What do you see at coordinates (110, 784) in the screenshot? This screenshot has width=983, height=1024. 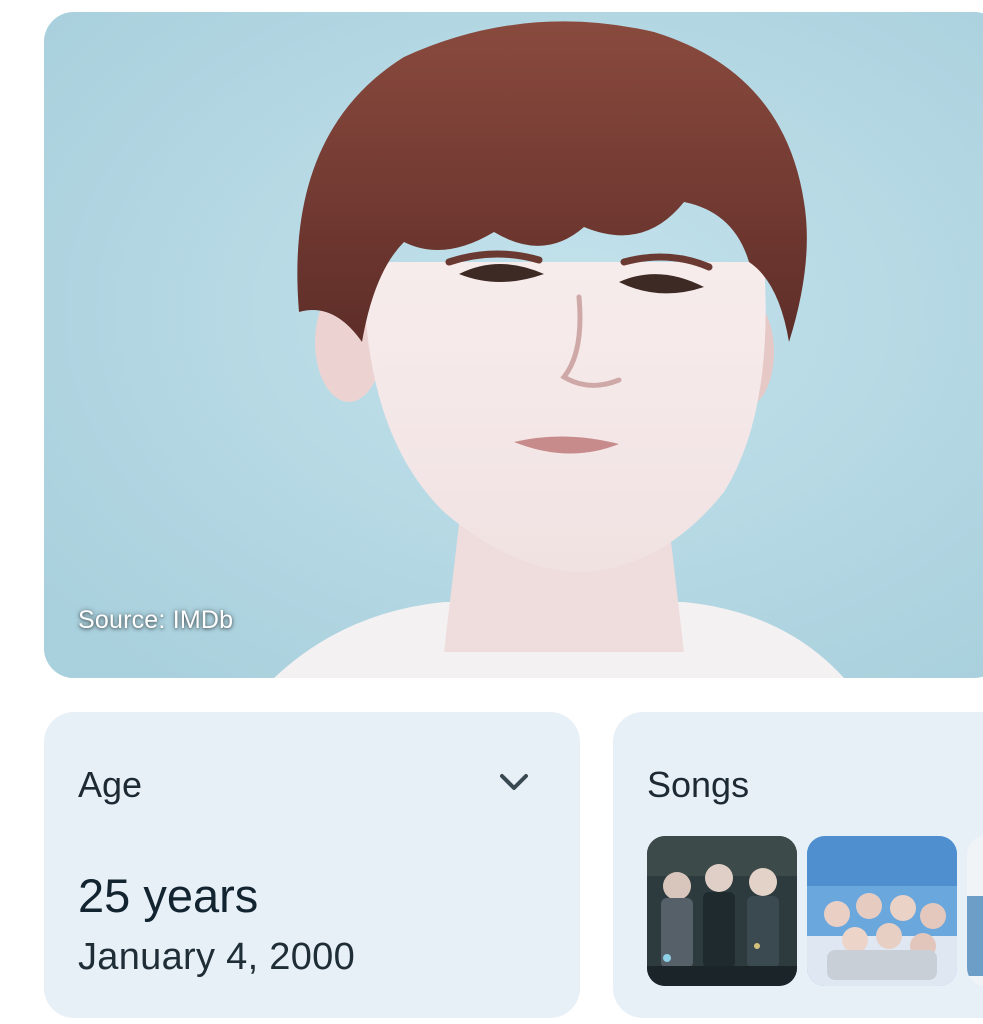 I see `age-card-title: Age` at bounding box center [110, 784].